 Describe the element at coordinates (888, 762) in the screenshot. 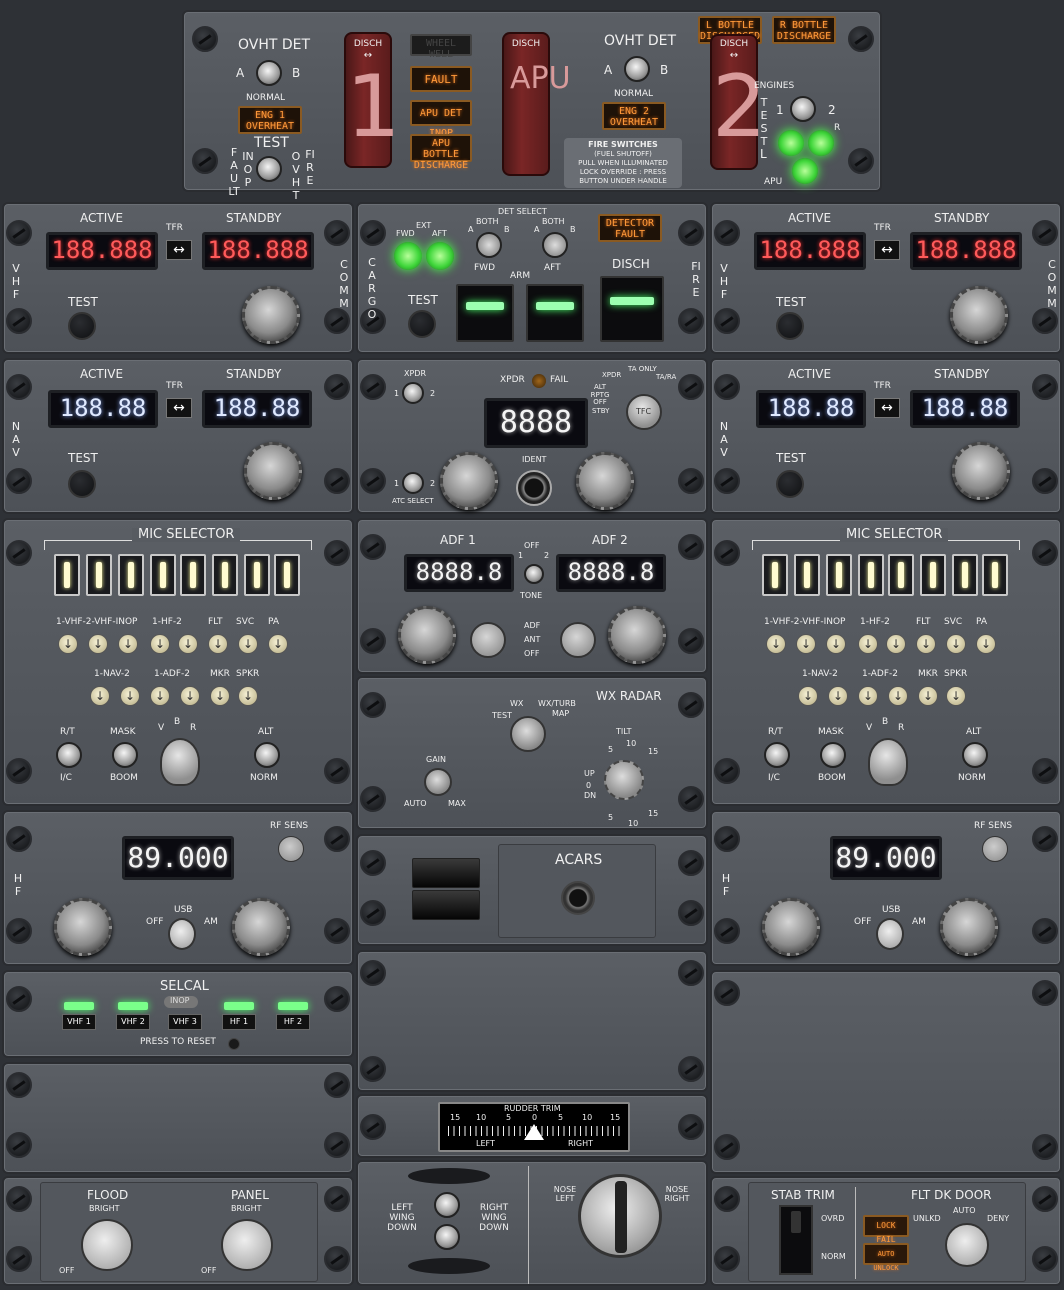

I see `audio-right-filter-selector` at that location.